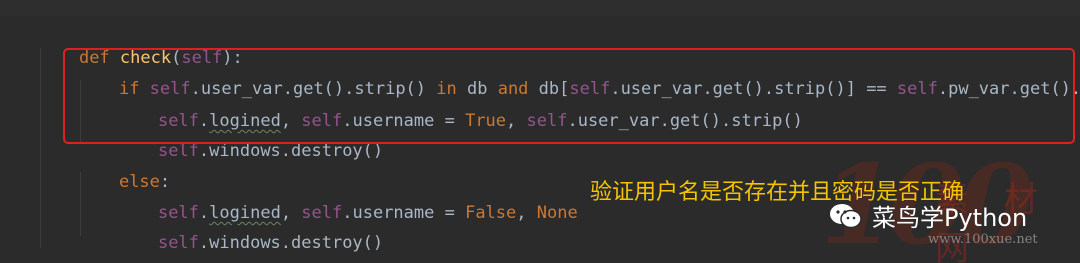 The height and width of the screenshot is (263, 1080). I want to click on keyword-false: False, so click(491, 213).